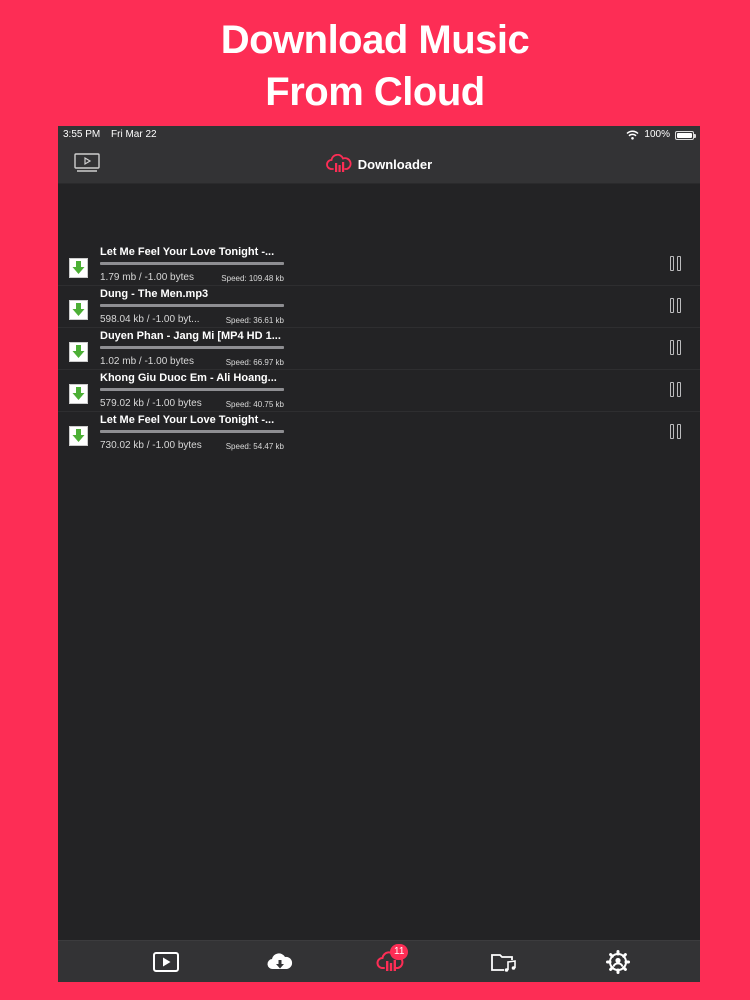  I want to click on download-speed: Speed: 54.47 kb, so click(254, 446).